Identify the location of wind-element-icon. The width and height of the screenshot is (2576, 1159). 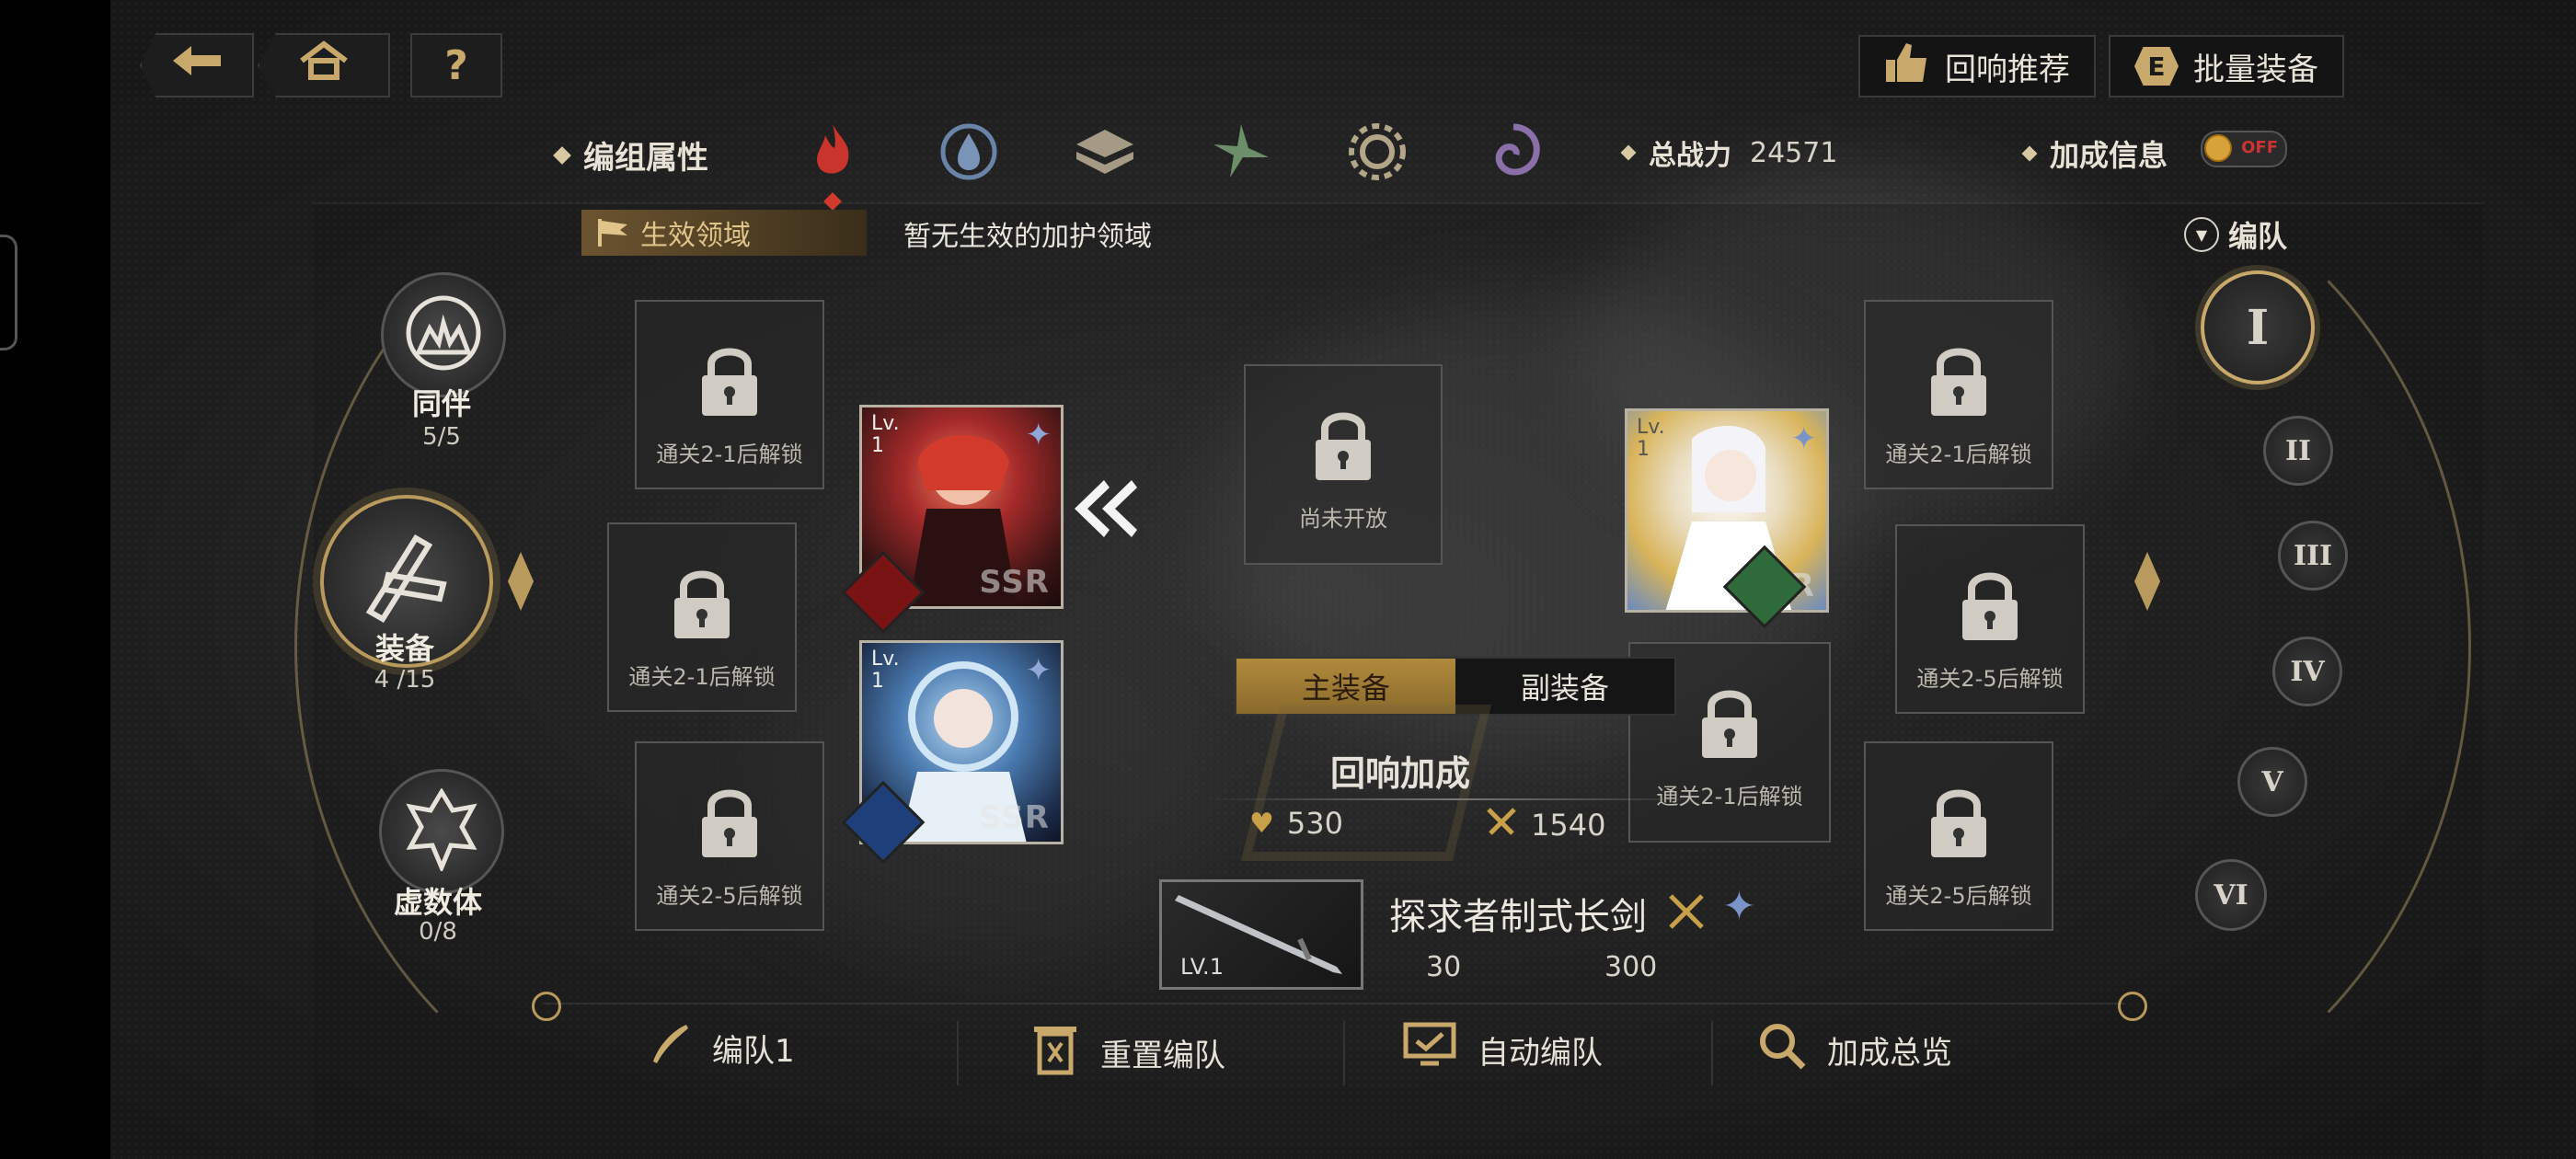
(1241, 152).